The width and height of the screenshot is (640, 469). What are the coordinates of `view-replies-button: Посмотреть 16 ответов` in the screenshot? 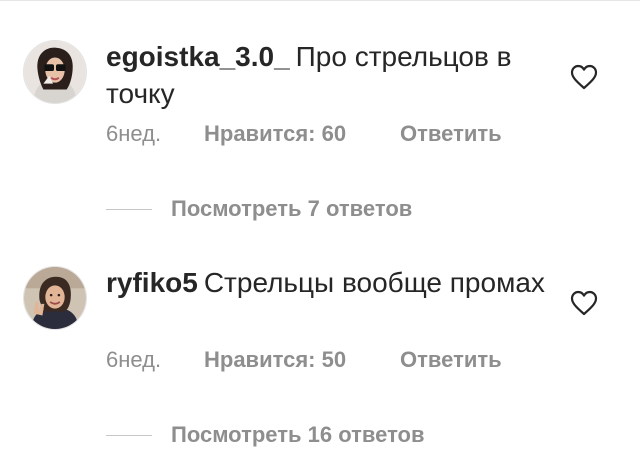 It's located at (265, 435).